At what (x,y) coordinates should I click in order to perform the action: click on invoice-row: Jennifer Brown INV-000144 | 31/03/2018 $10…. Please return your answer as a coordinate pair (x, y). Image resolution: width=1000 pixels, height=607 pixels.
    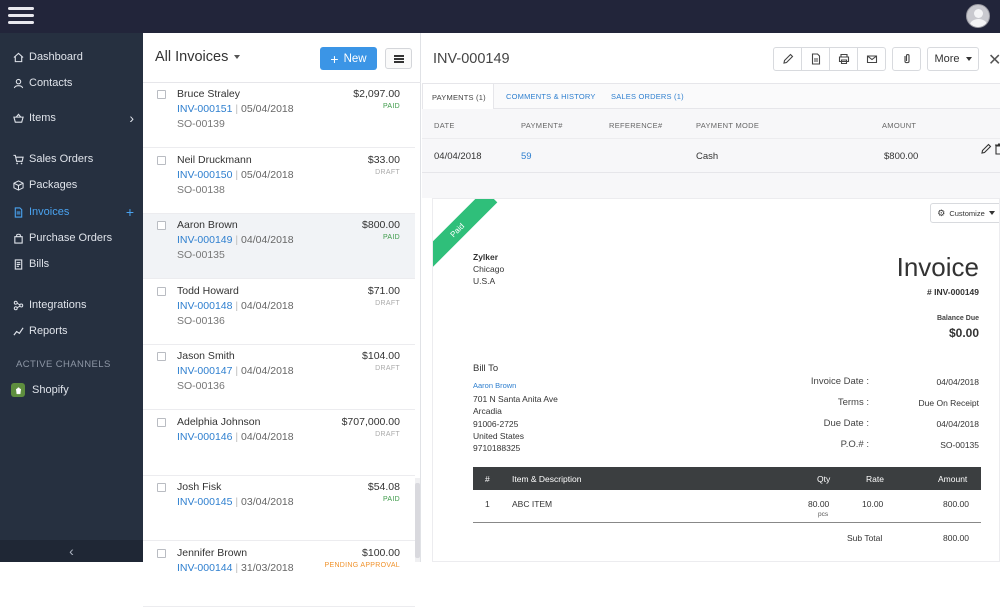
    Looking at the image, I should click on (279, 574).